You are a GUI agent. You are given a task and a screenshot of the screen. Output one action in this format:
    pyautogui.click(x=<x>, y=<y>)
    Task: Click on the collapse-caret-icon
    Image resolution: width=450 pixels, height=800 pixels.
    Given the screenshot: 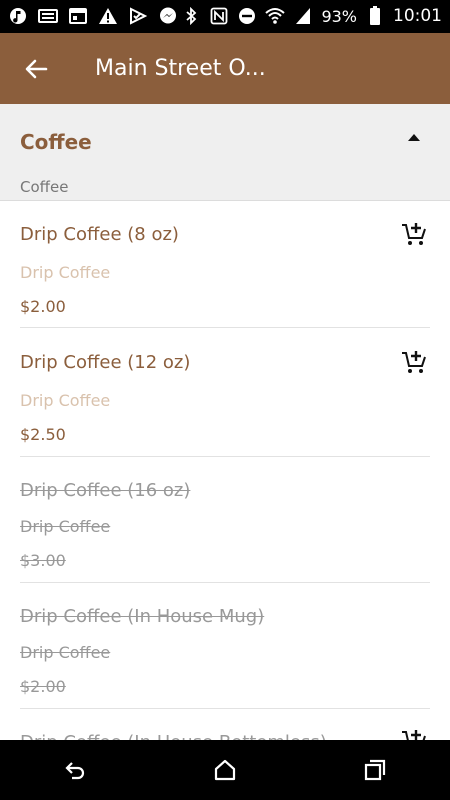 What is the action you would take?
    pyautogui.click(x=414, y=137)
    